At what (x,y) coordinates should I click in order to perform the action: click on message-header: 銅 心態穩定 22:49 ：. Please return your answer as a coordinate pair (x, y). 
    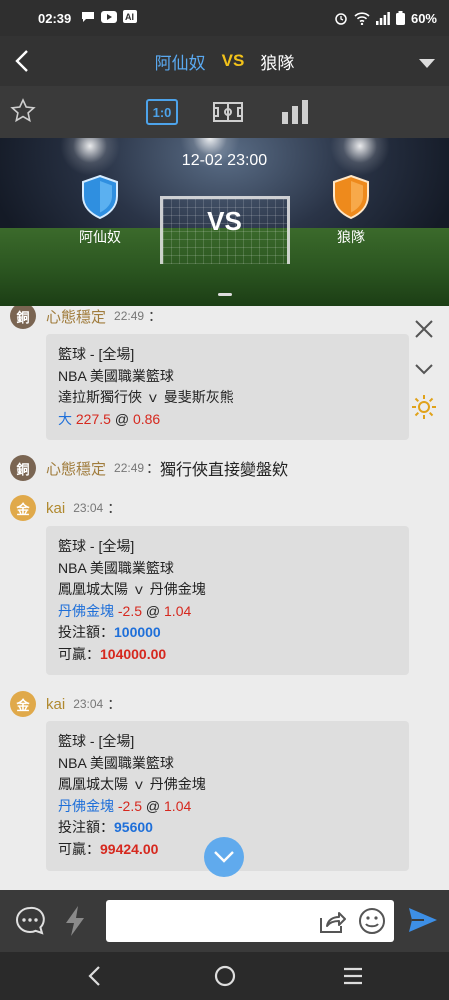
    Looking at the image, I should click on (86, 317).